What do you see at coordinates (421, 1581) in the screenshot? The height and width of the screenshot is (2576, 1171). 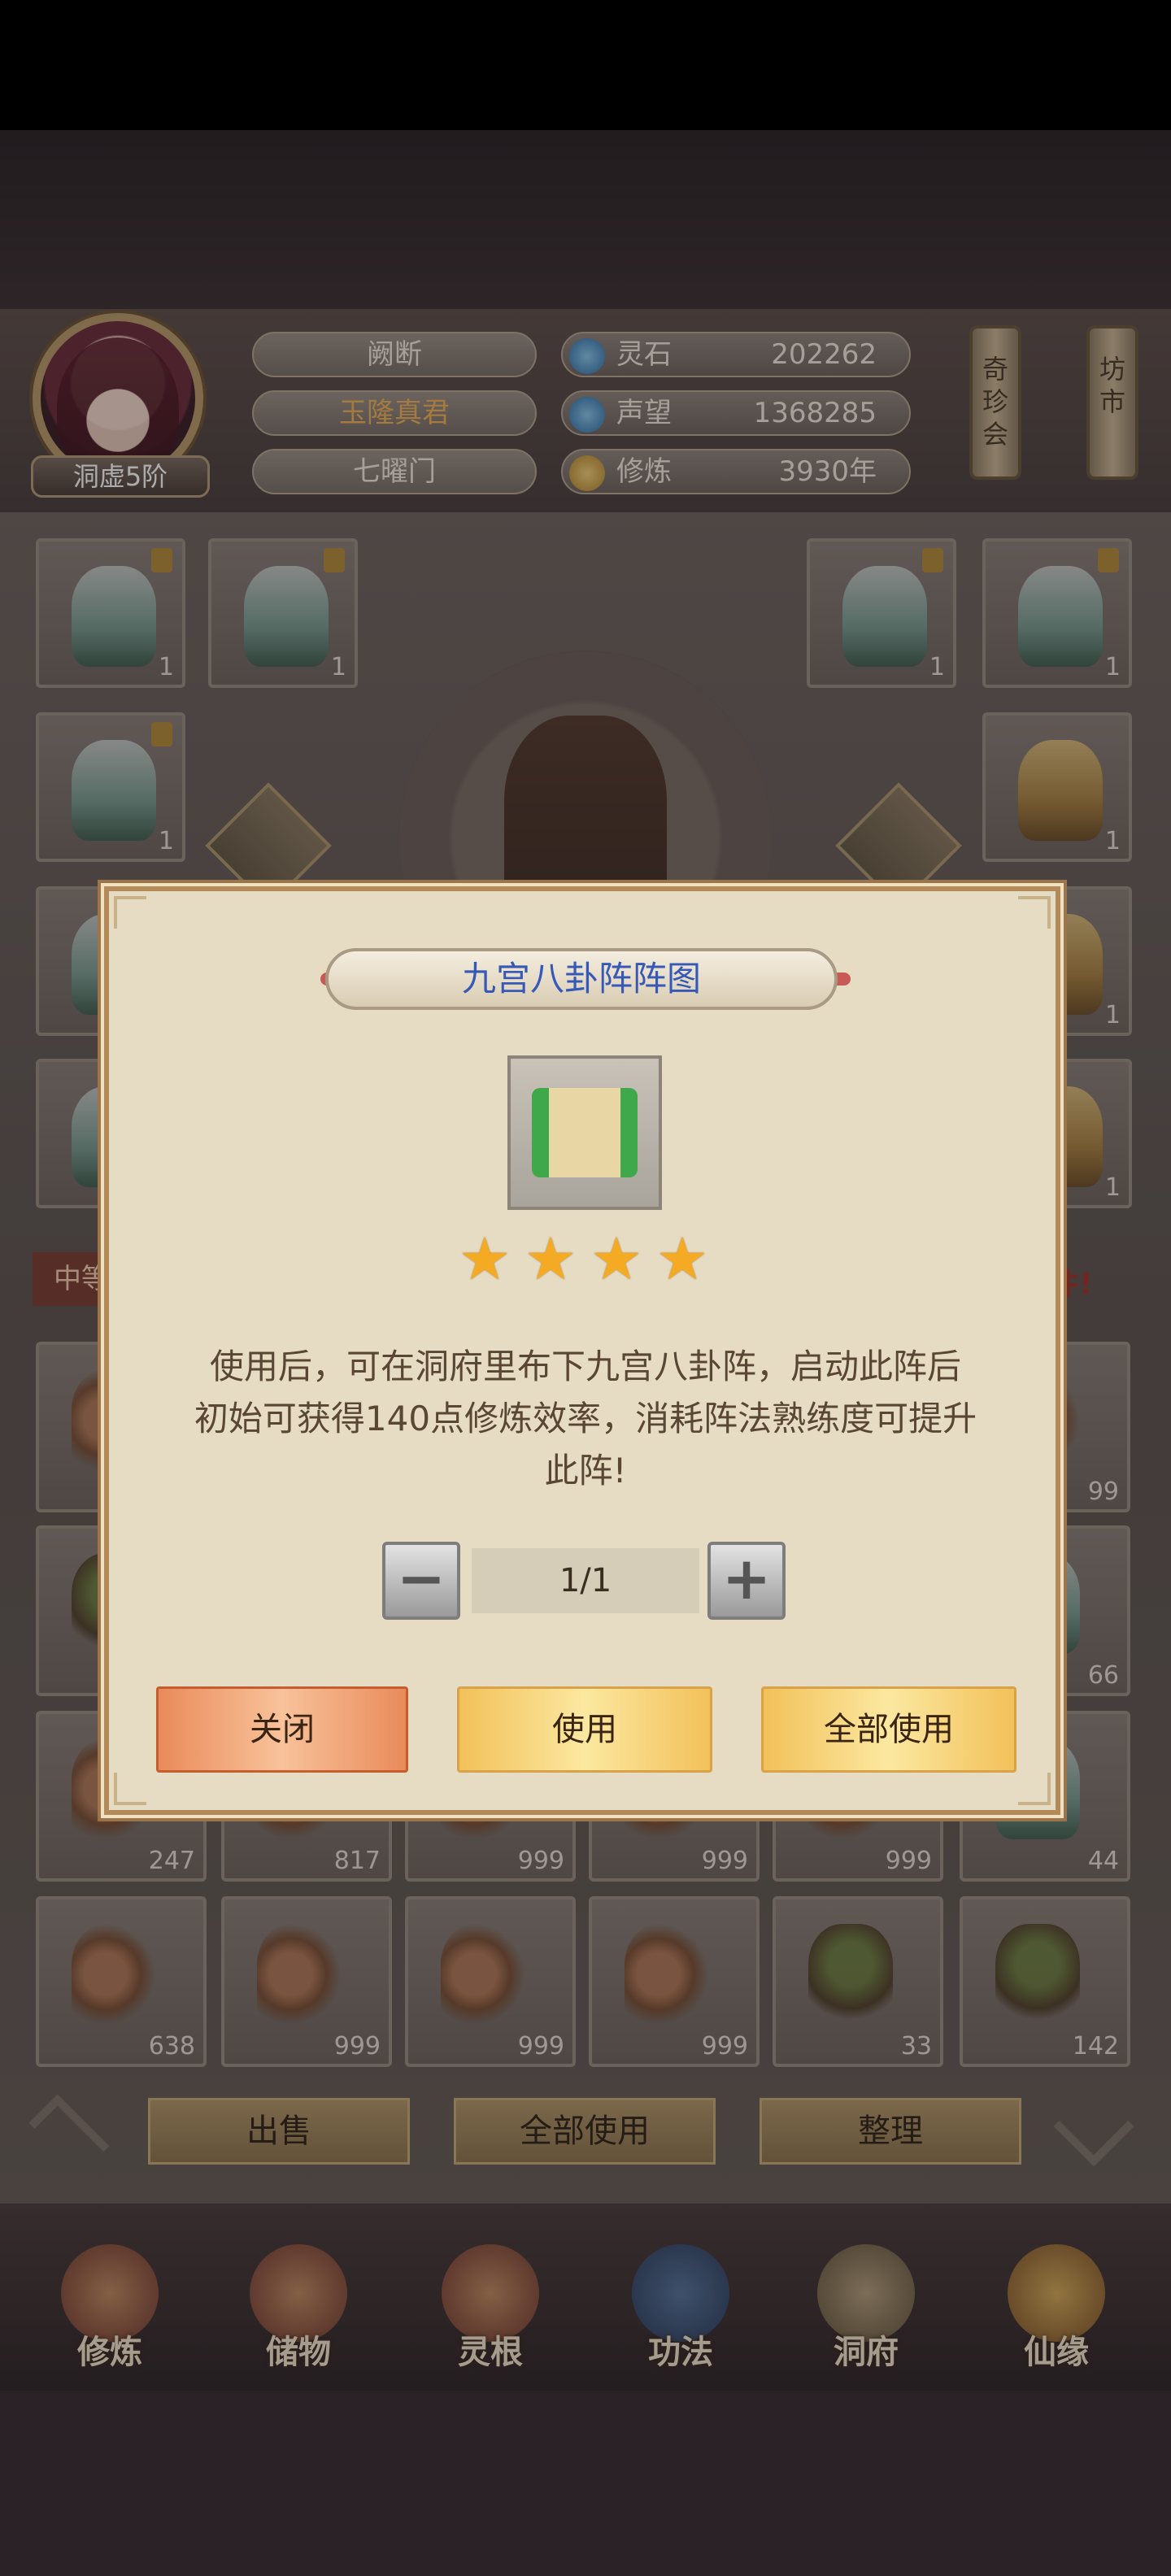 I see `decrease-quantity-button: −` at bounding box center [421, 1581].